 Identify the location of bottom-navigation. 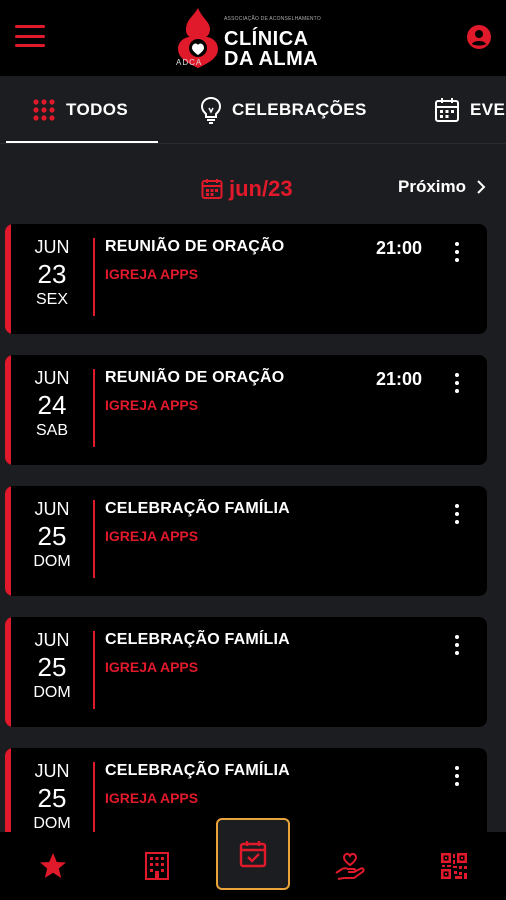
(253, 859).